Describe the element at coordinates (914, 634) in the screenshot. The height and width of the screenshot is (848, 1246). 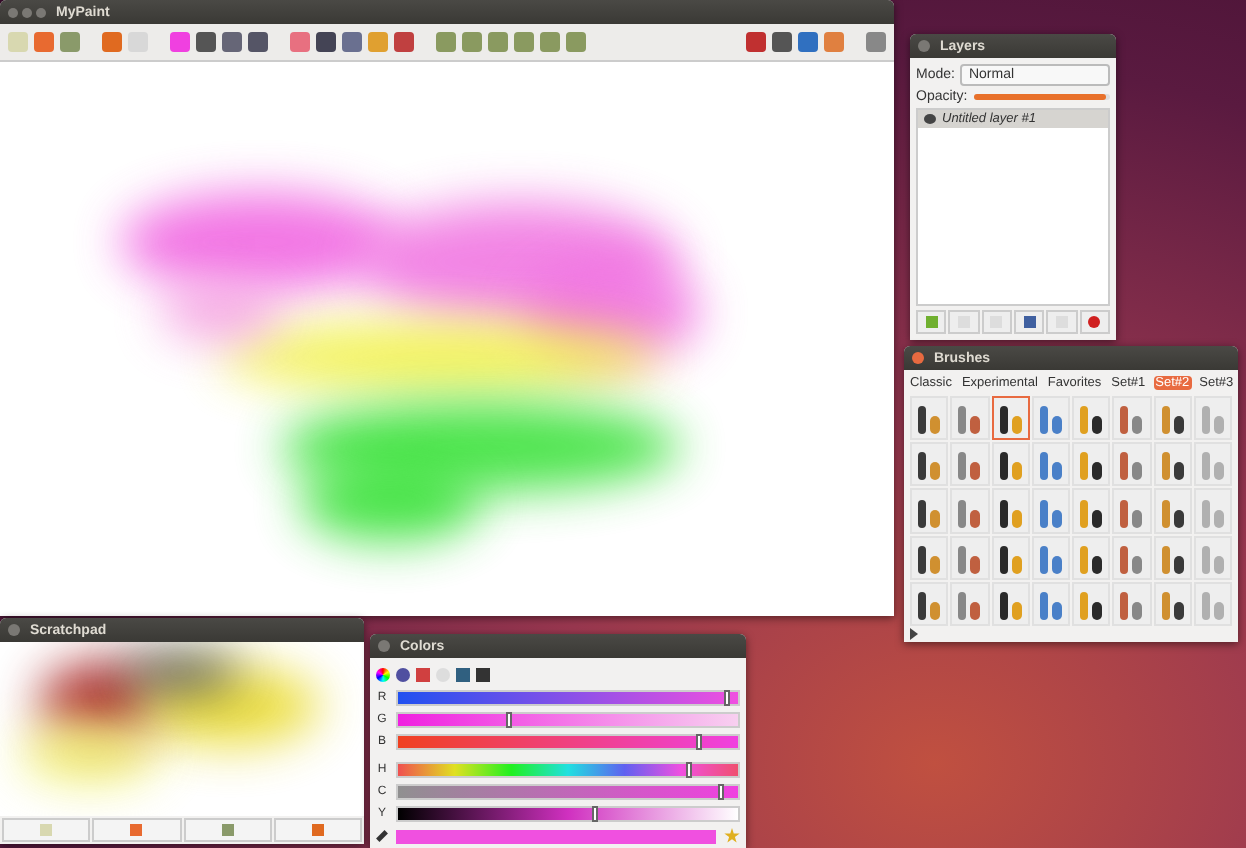
I see `expander-icon` at that location.